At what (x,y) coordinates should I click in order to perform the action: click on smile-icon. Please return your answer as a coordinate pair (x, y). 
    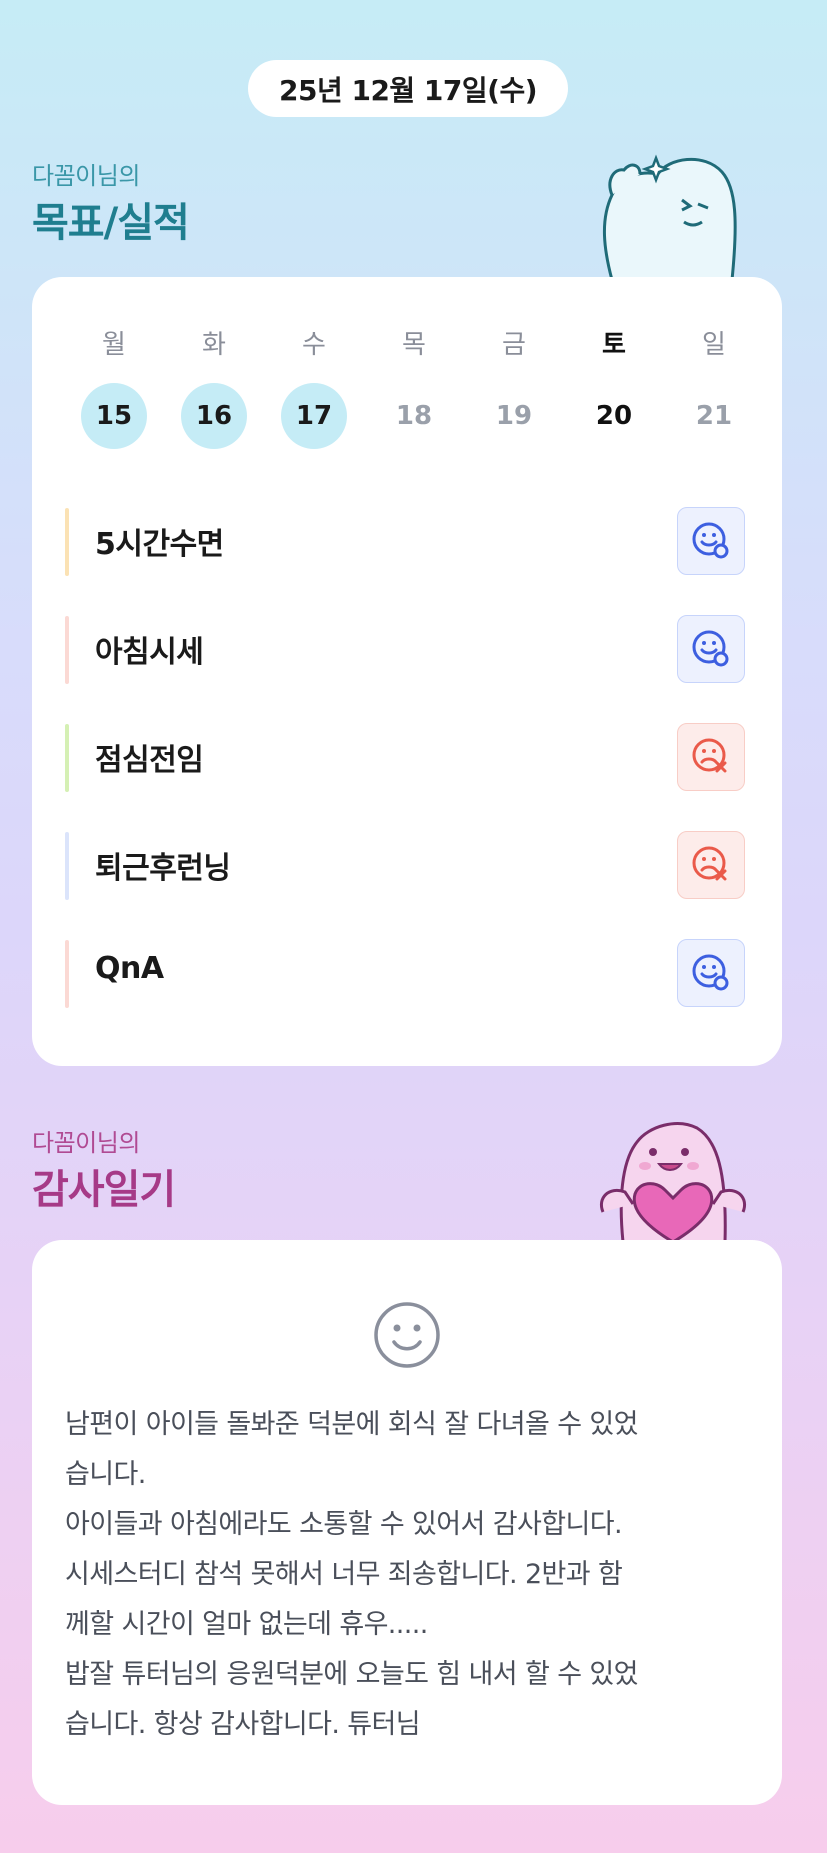
    Looking at the image, I should click on (407, 1335).